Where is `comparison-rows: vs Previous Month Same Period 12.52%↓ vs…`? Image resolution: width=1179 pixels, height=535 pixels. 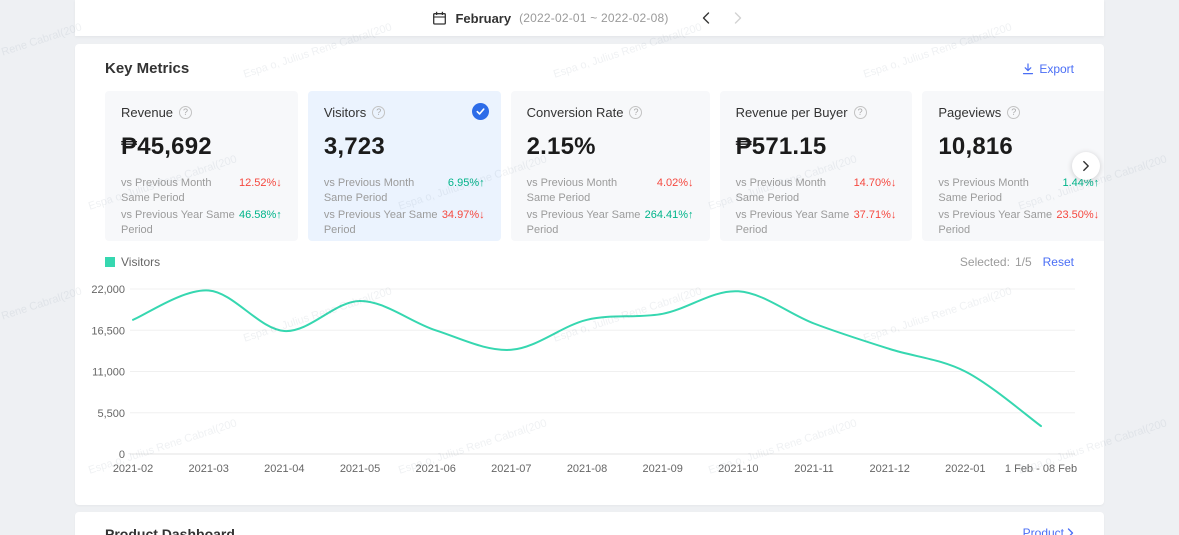 comparison-rows: vs Previous Month Same Period 12.52%↓ vs… is located at coordinates (201, 207).